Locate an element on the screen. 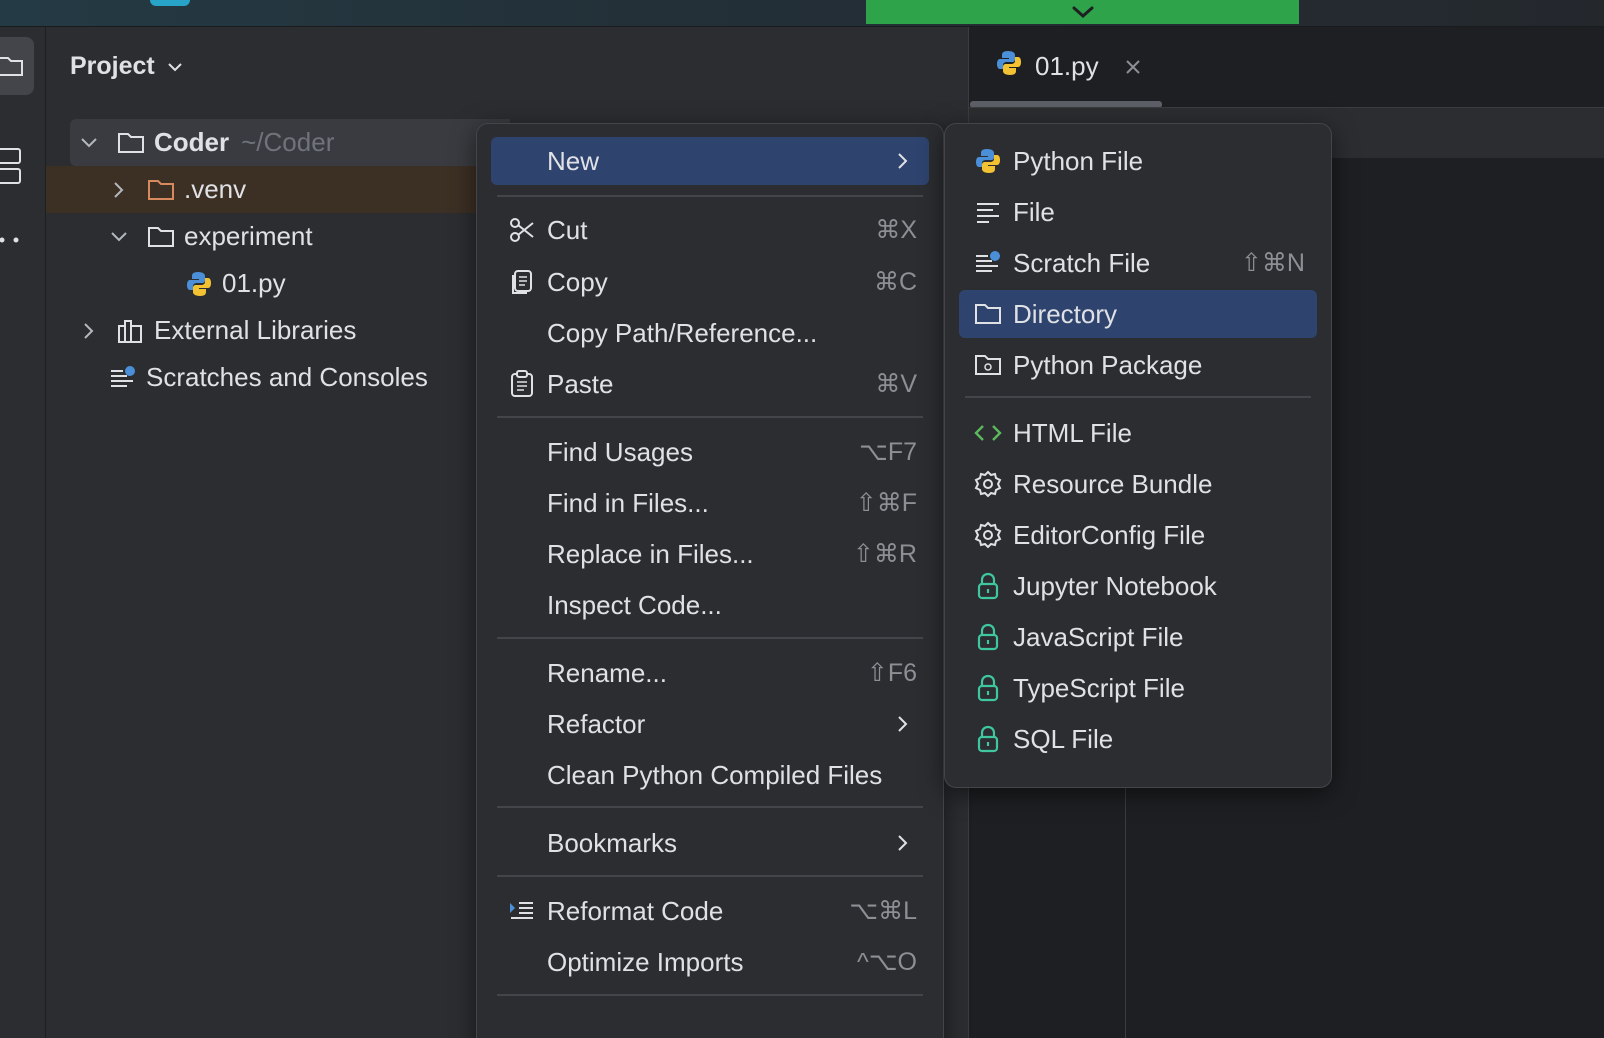 Image resolution: width=1604 pixels, height=1038 pixels. tree-row-scratches: Scratches and Consoles is located at coordinates (268, 377).